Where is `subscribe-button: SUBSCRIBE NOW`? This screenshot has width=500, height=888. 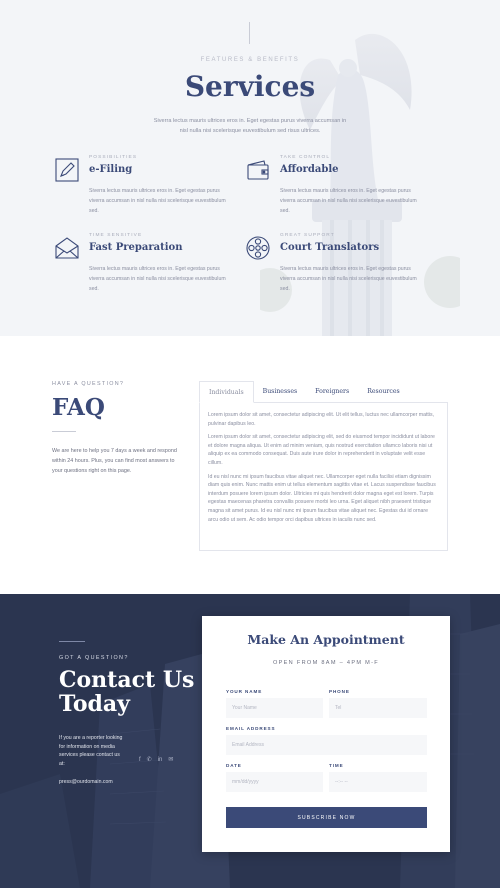 subscribe-button: SUBSCRIBE NOW is located at coordinates (326, 817).